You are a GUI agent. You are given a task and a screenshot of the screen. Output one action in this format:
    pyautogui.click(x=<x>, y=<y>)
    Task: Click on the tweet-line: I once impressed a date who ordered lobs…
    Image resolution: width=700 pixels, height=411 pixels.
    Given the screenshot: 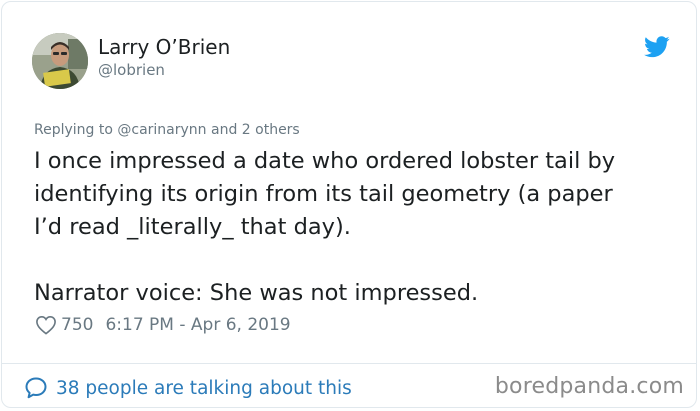 What is the action you would take?
    pyautogui.click(x=325, y=161)
    